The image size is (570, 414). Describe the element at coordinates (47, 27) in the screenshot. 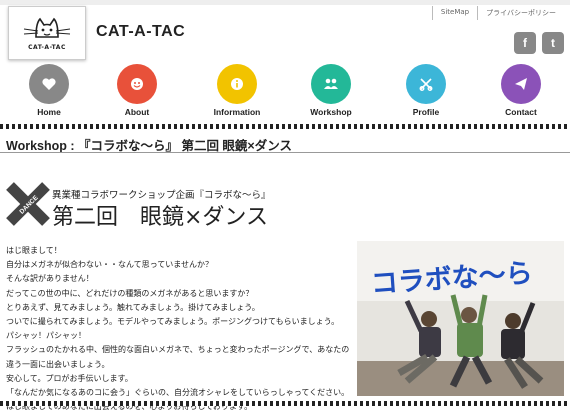

I see `cat-logo-icon` at that location.